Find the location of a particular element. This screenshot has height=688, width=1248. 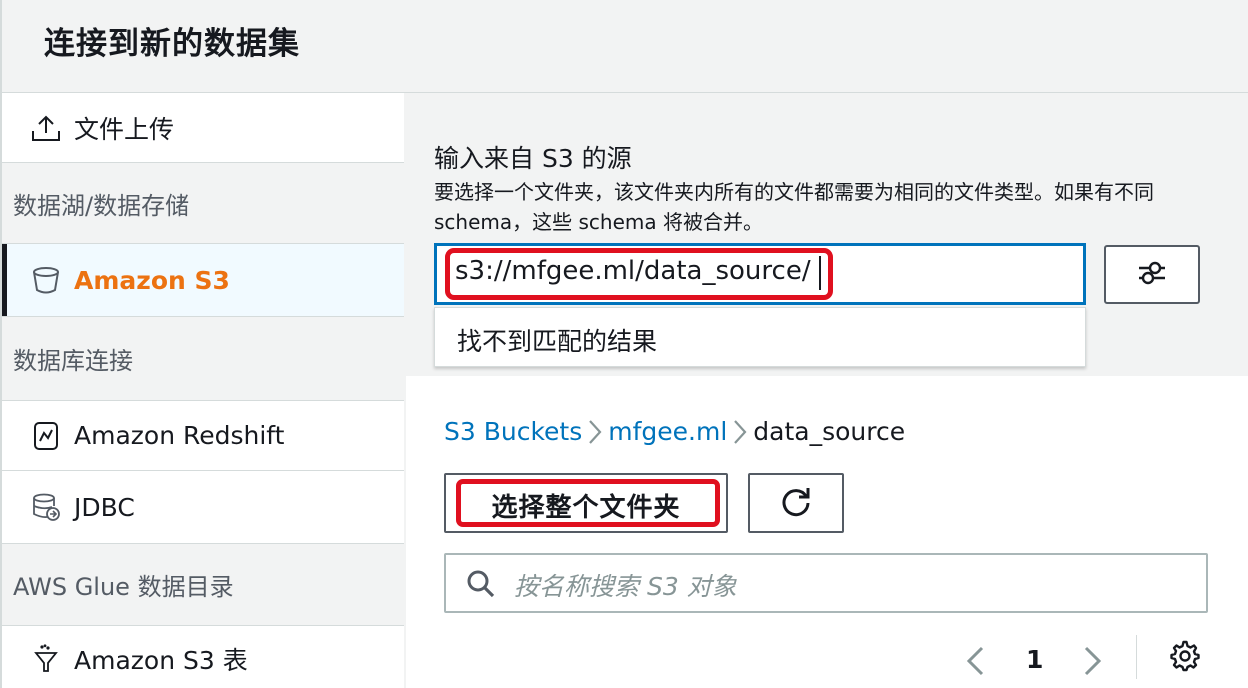

sliders-icon is located at coordinates (1152, 275).